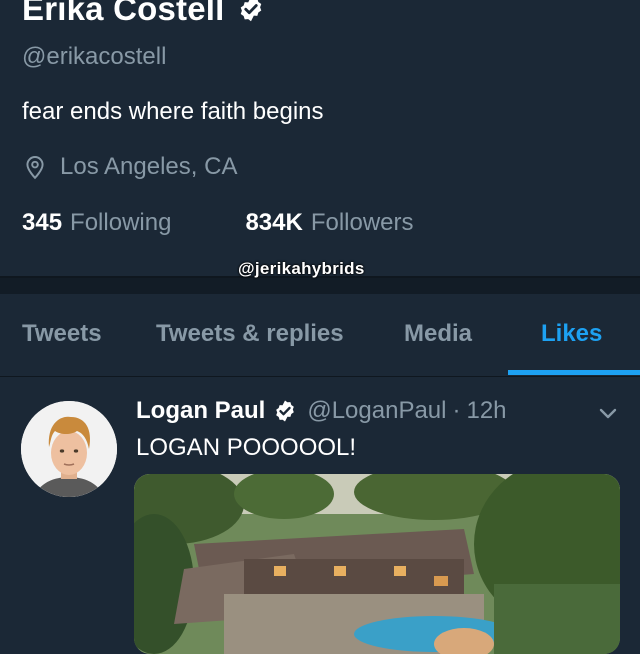 The width and height of the screenshot is (640, 654). What do you see at coordinates (608, 413) in the screenshot?
I see `chevron-down-icon` at bounding box center [608, 413].